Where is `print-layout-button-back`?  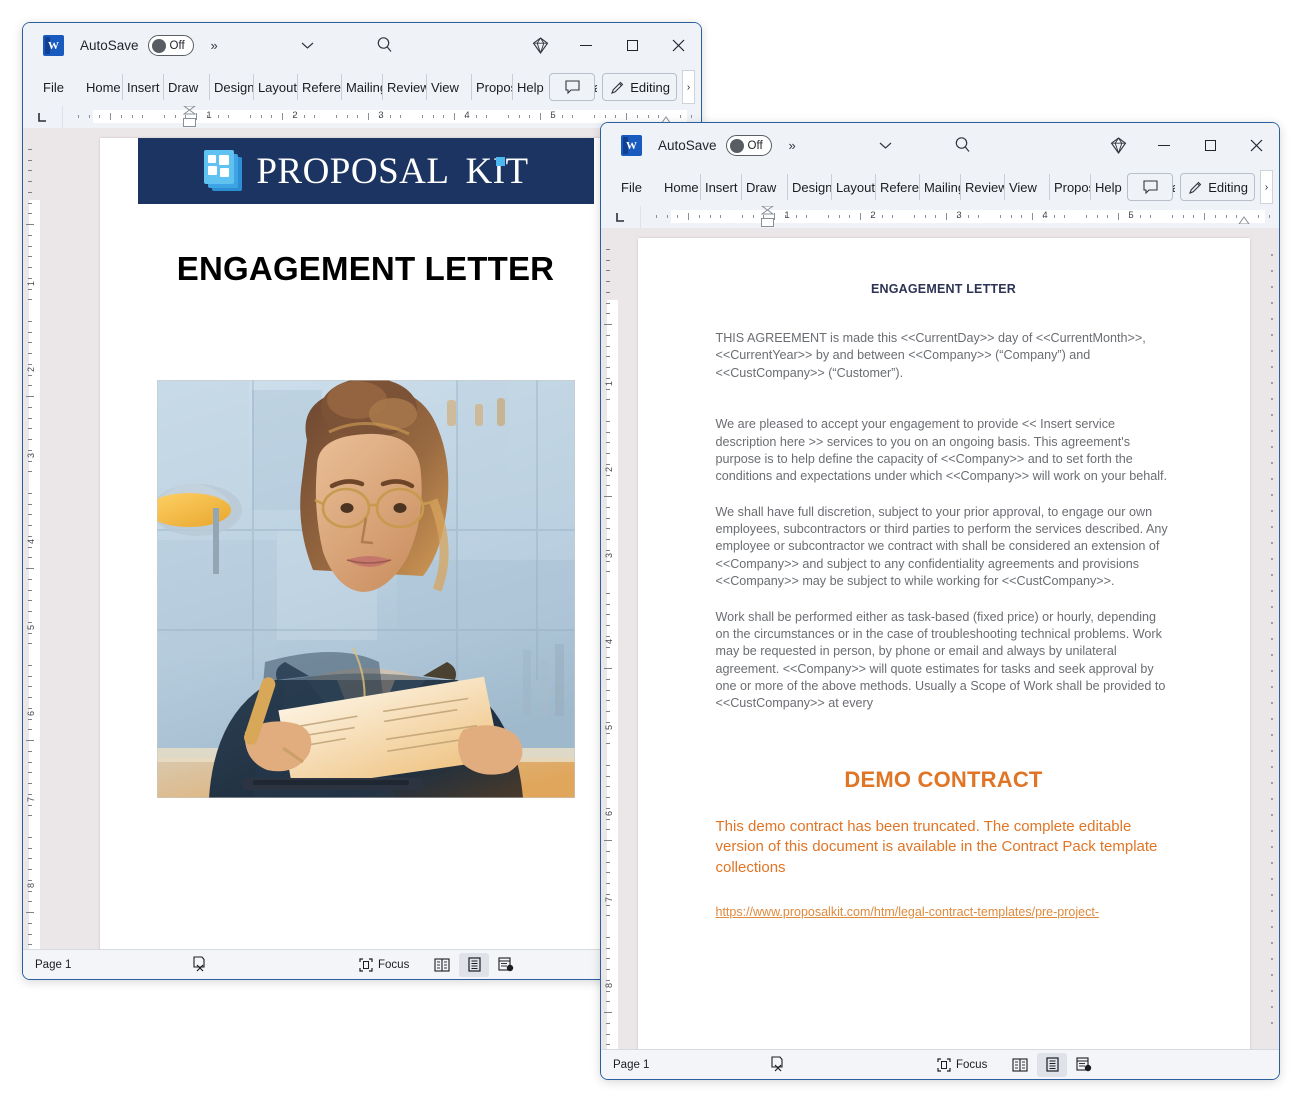 print-layout-button-back is located at coordinates (474, 964).